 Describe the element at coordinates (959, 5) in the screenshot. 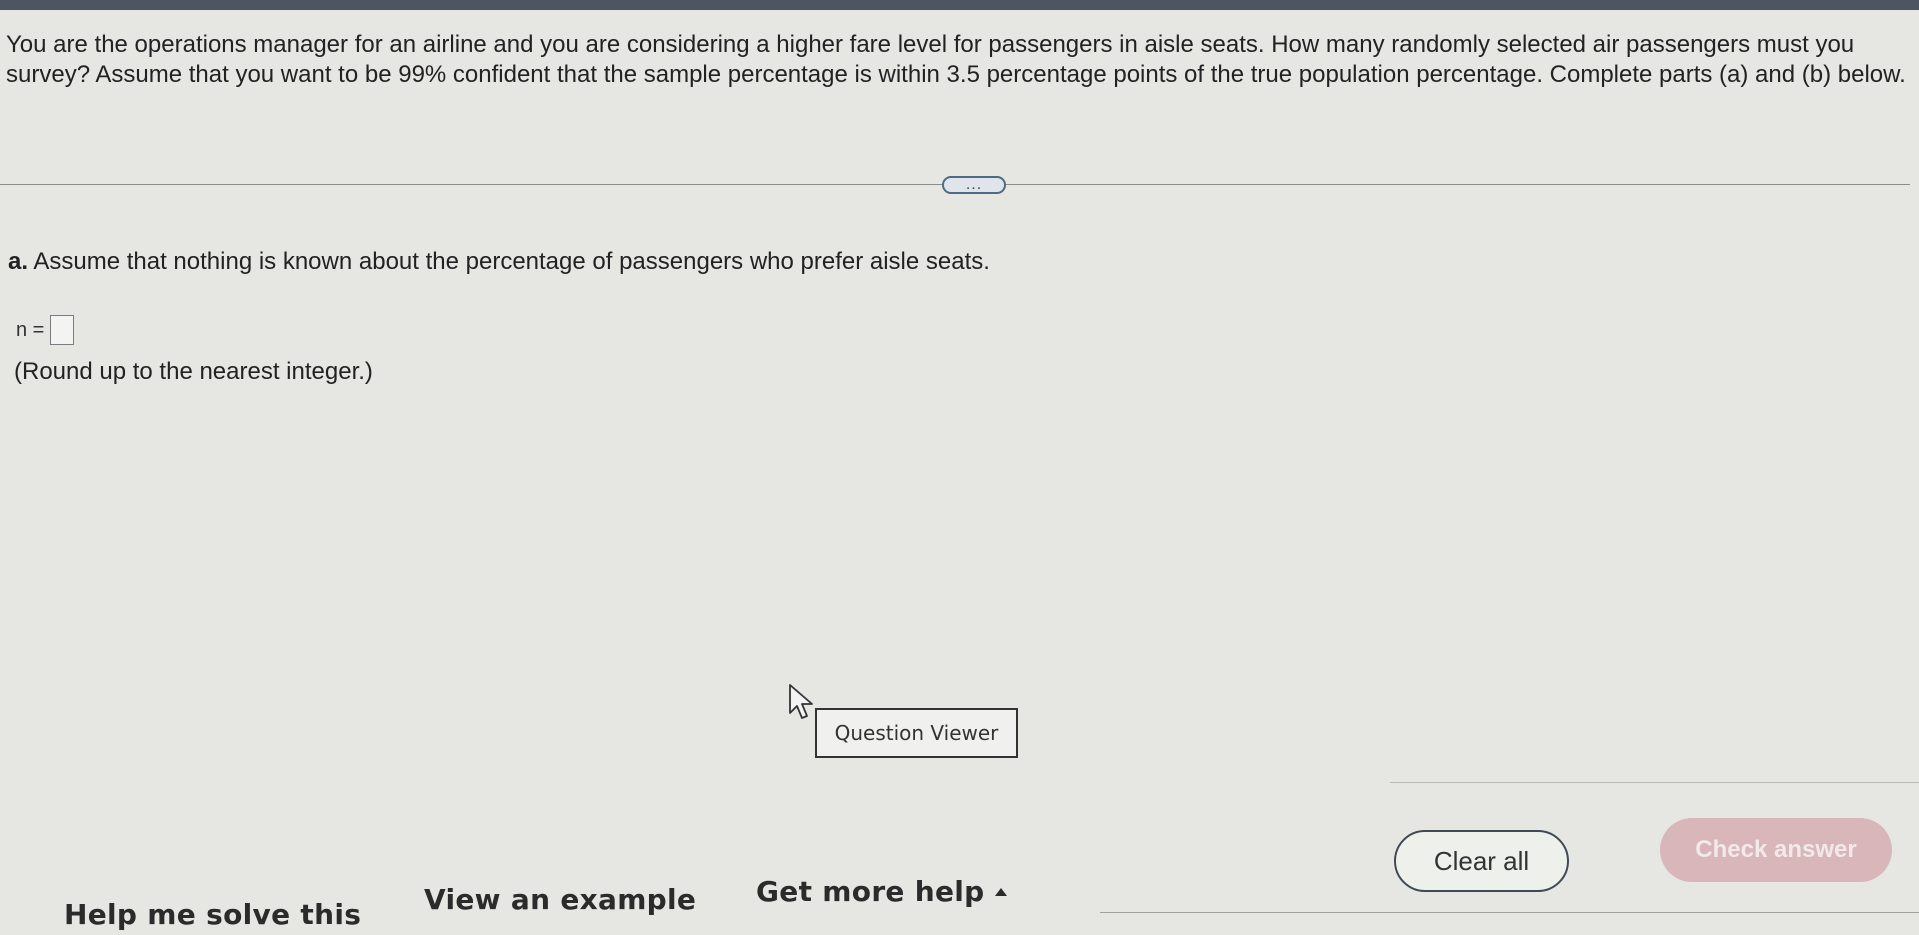

I see `top-strip` at that location.